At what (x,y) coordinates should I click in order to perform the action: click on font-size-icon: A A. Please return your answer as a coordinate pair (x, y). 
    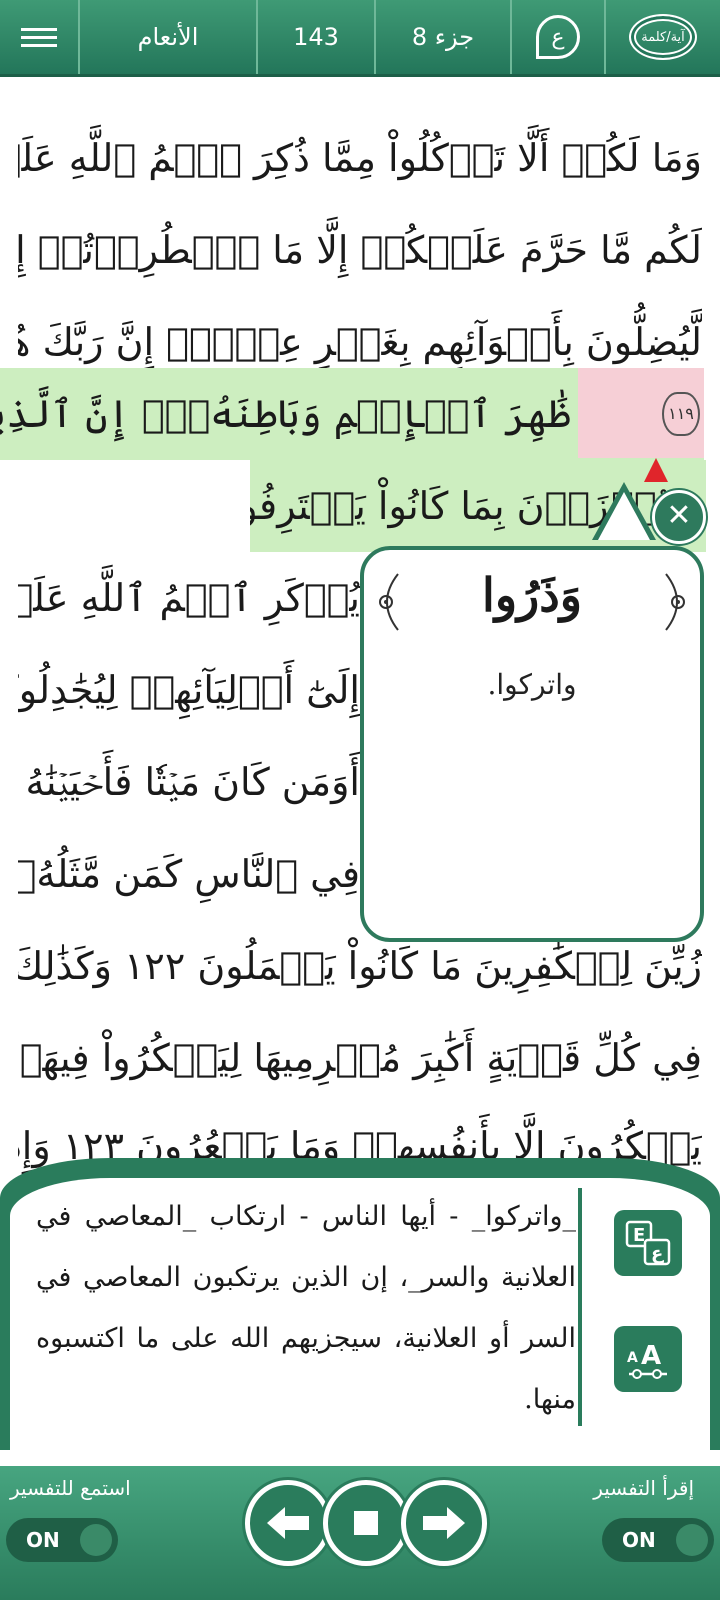
    Looking at the image, I should click on (647, 1360).